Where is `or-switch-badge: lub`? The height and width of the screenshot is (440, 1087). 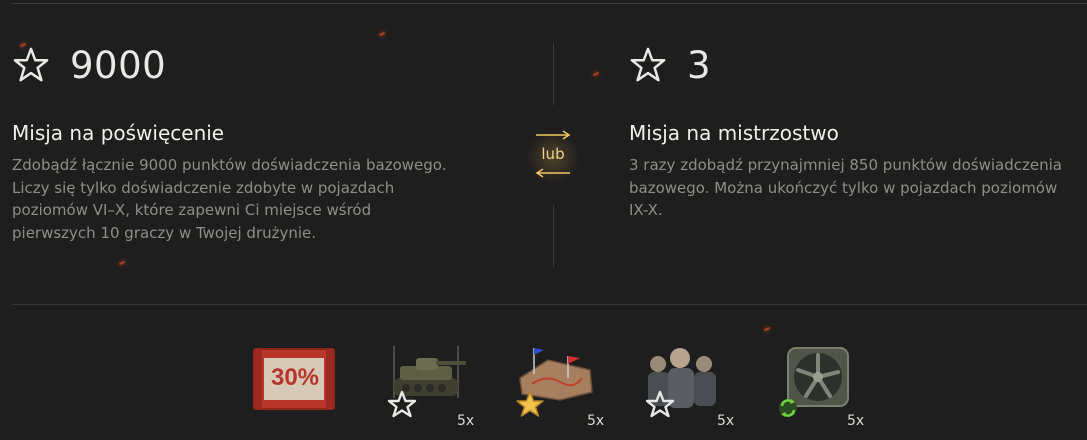
or-switch-badge: lub is located at coordinates (553, 158).